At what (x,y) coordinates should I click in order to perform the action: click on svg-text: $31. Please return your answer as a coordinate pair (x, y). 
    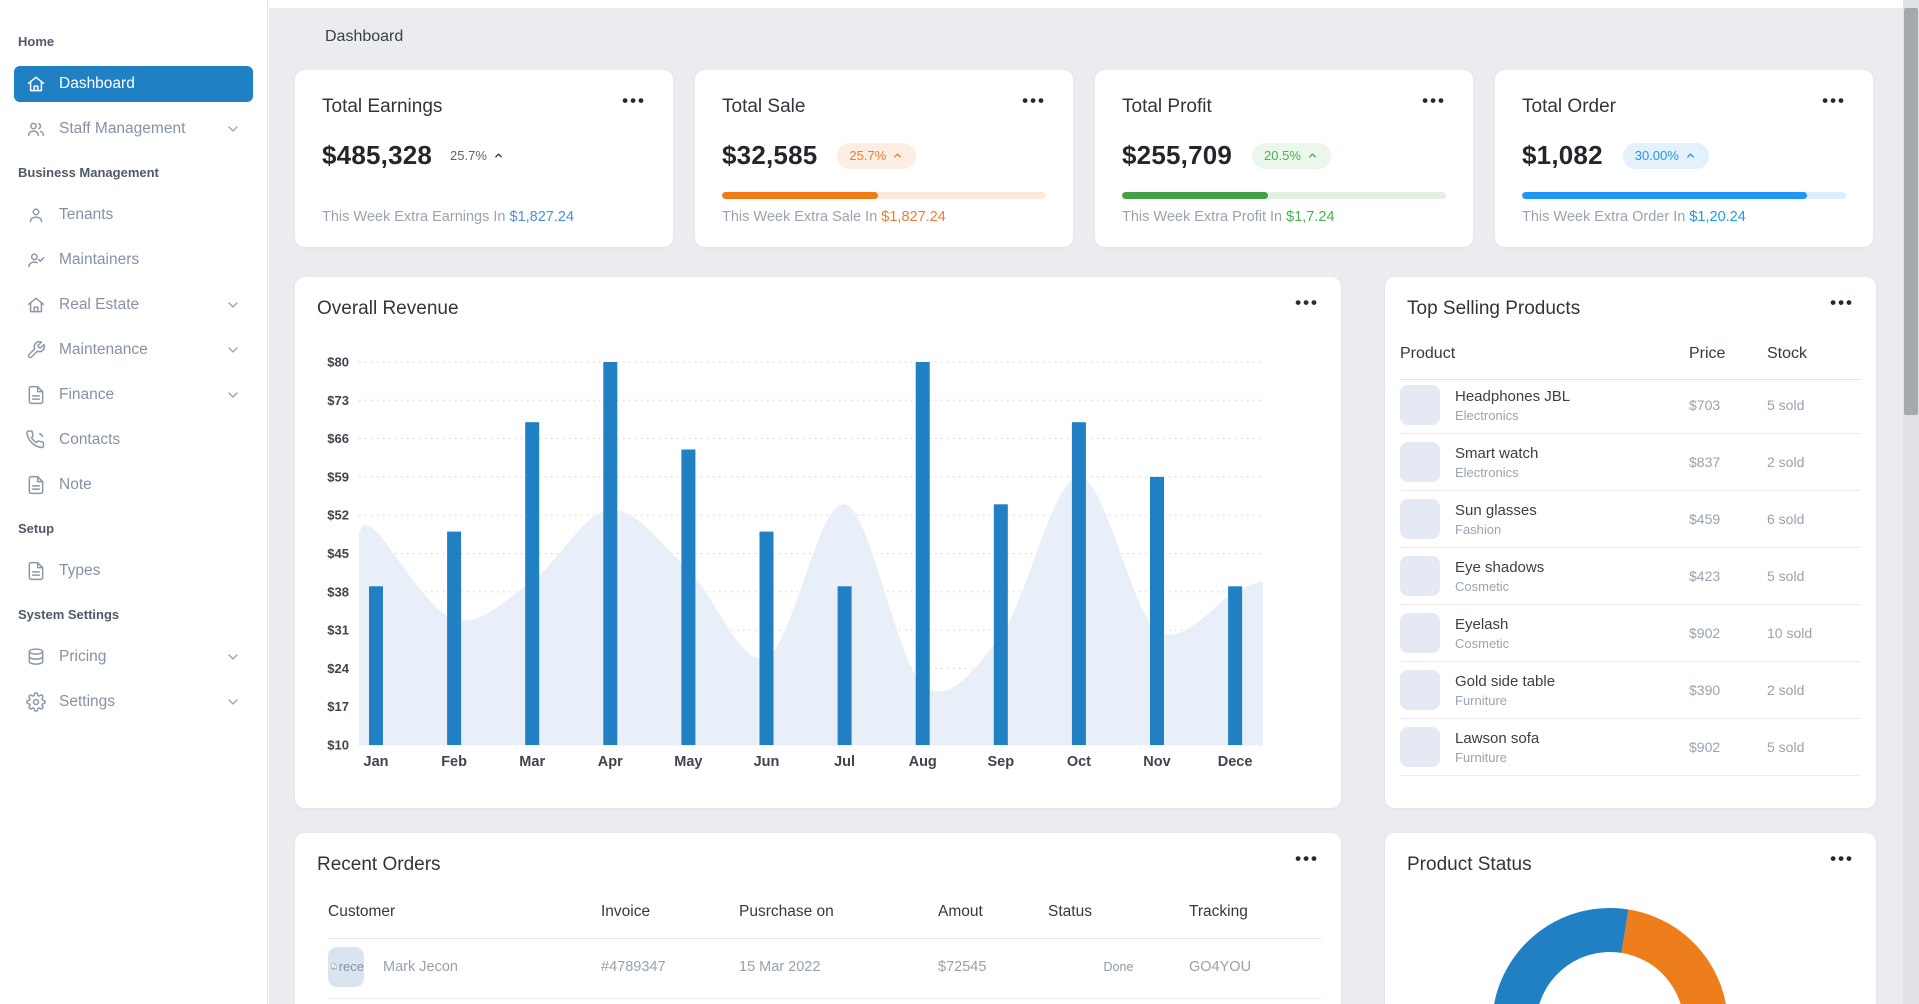
    Looking at the image, I should click on (338, 630).